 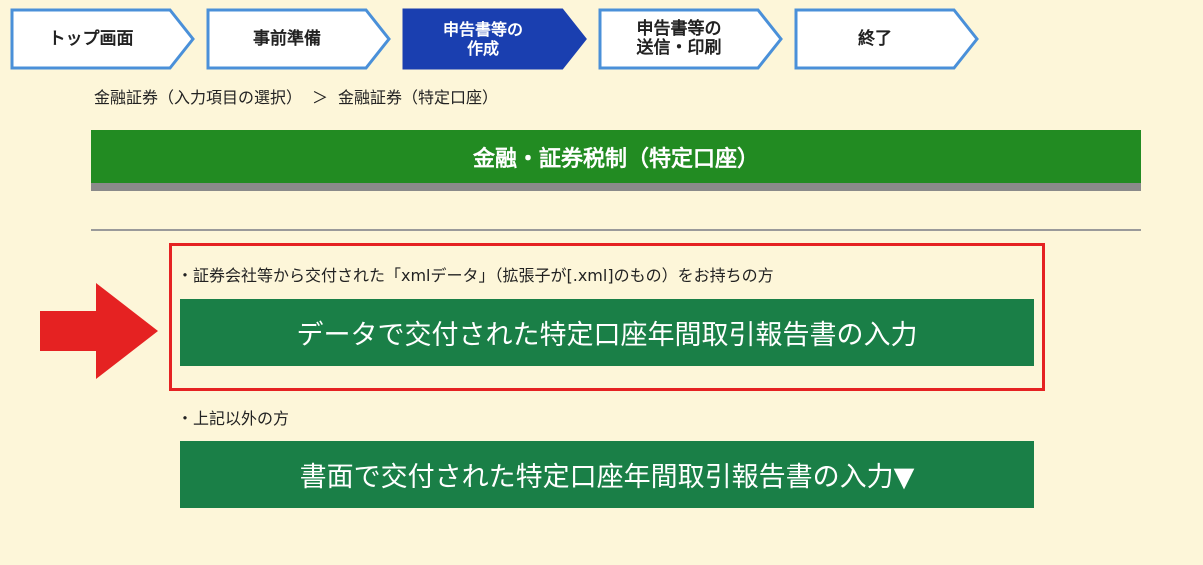 I want to click on step-label: 申告書等の 作成, so click(x=482, y=39).